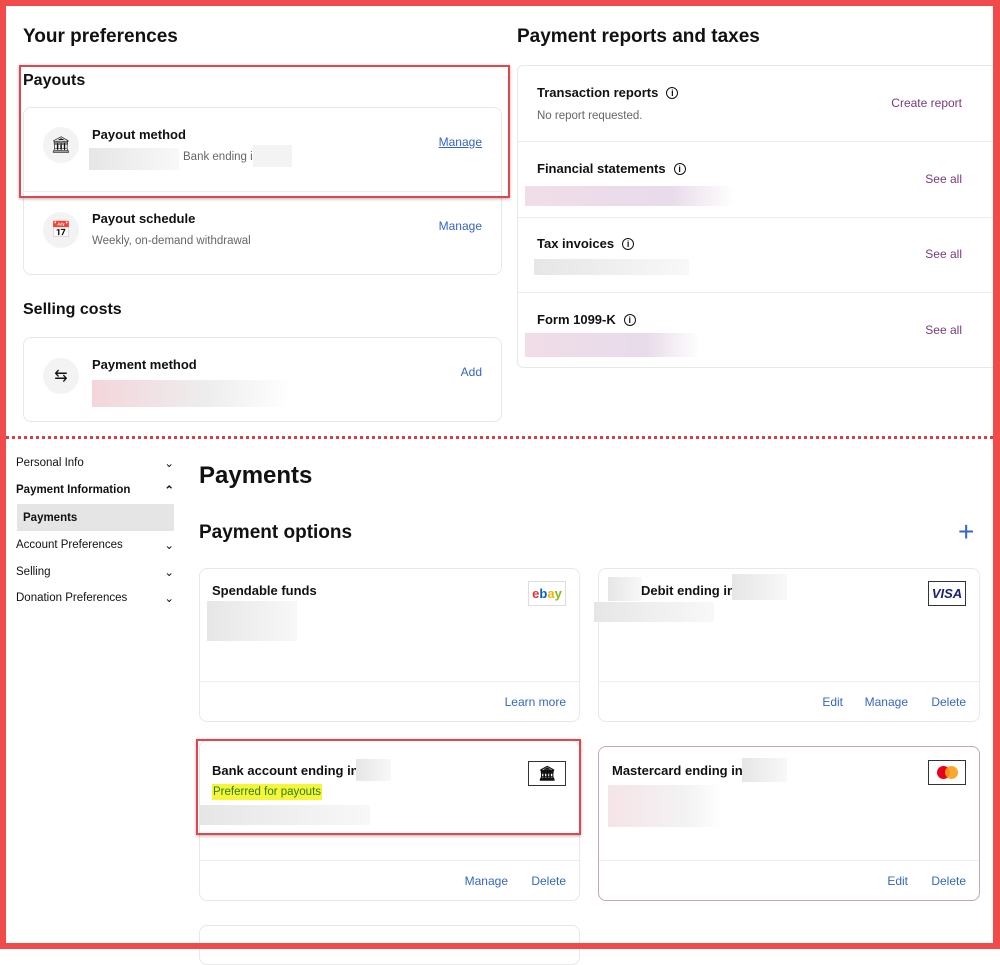 This screenshot has width=1000, height=965. Describe the element at coordinates (50, 517) in the screenshot. I see `sidebar-item-label: Payments` at that location.